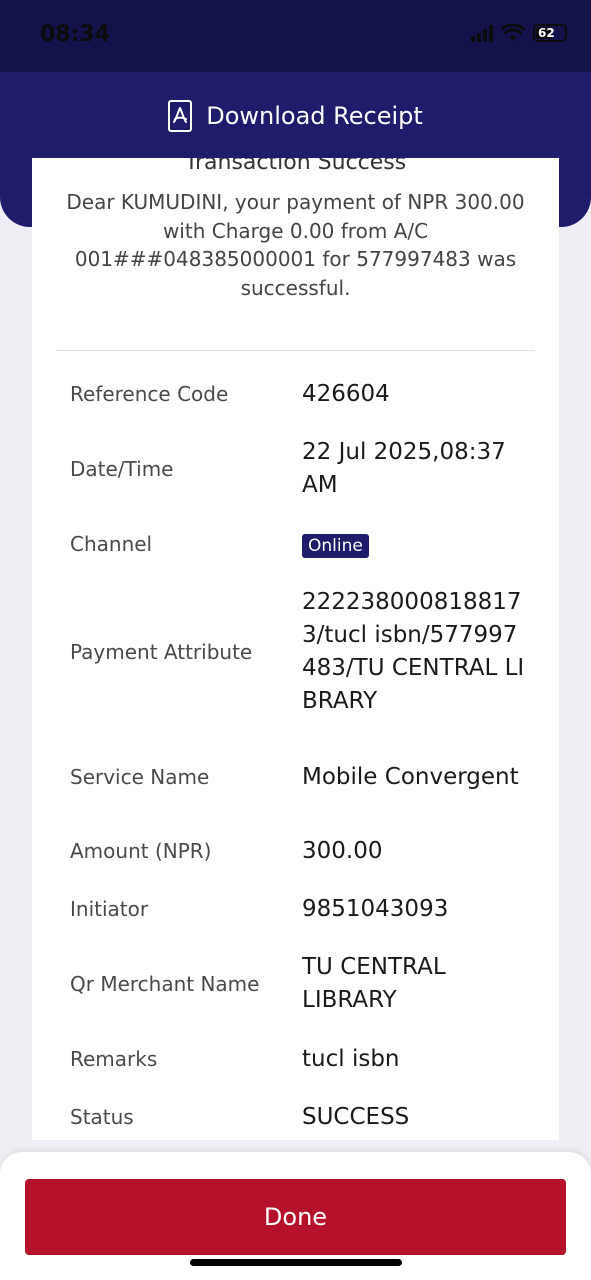 The image size is (591, 1280). I want to click on status-bar: 08:34 62, so click(295, 36).